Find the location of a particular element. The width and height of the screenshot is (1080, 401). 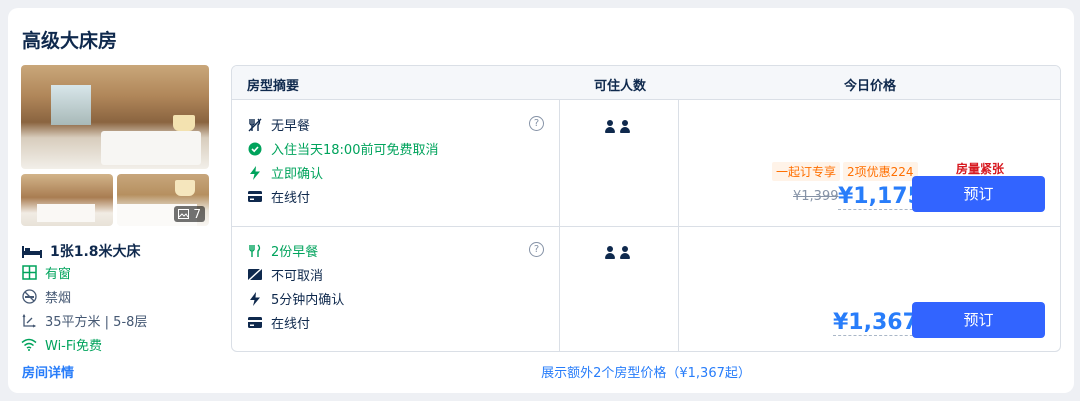

feature-wifi: Wi-Fi免费 is located at coordinates (61, 344).